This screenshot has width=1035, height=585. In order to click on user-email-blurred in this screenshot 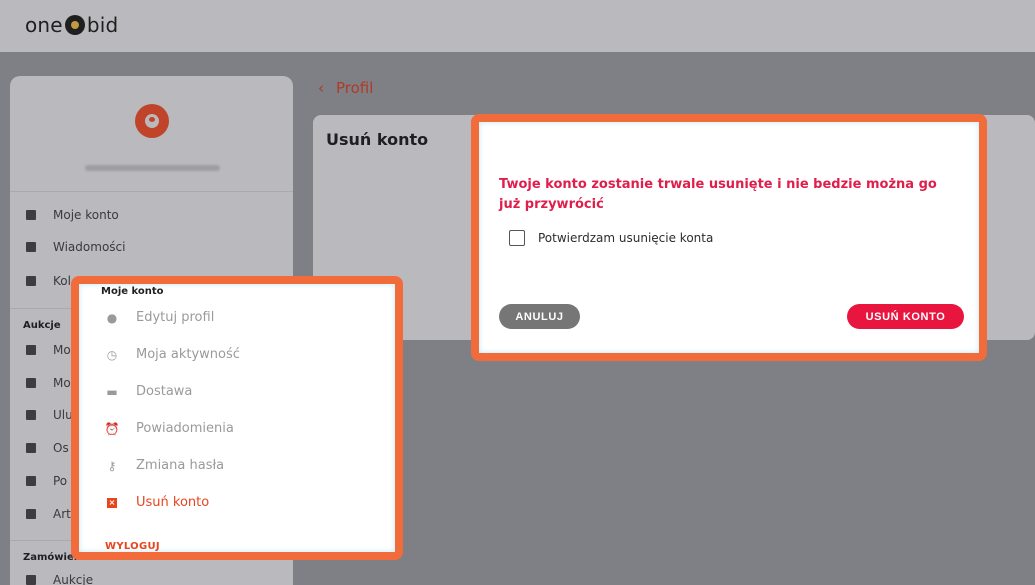, I will do `click(152, 168)`.